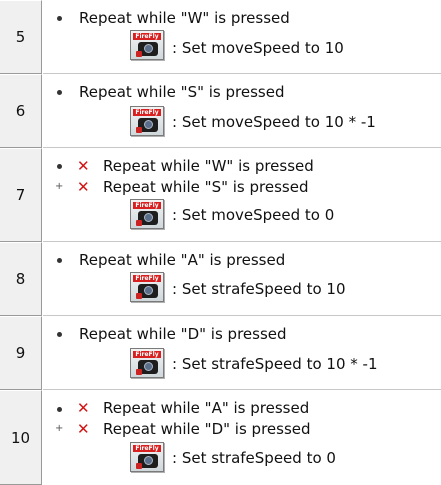 Image resolution: width=441 pixels, height=485 pixels. What do you see at coordinates (21, 195) in the screenshot?
I see `event-number: 7` at bounding box center [21, 195].